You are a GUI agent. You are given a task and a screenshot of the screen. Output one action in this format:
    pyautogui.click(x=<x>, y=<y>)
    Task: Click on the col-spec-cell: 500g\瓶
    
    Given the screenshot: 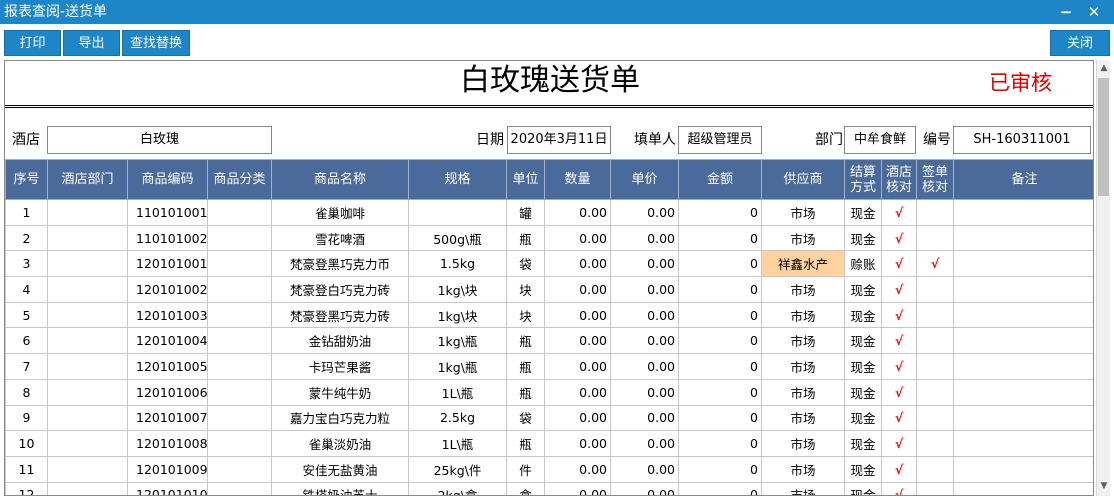 What is the action you would take?
    pyautogui.click(x=457, y=238)
    